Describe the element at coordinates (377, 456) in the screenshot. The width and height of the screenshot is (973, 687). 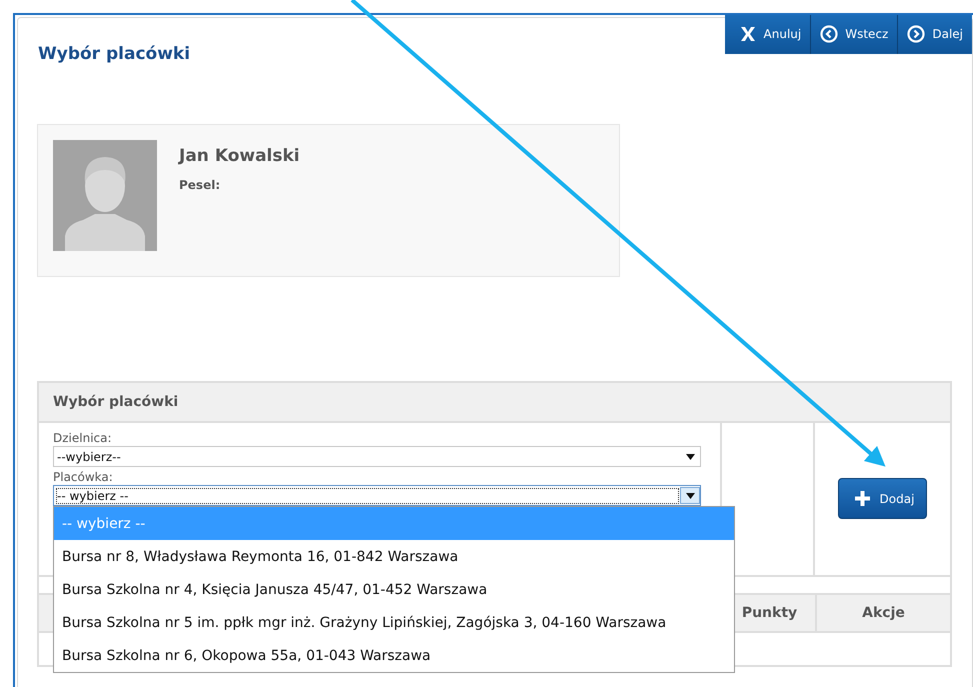
I see `select-field: --wybierz--` at that location.